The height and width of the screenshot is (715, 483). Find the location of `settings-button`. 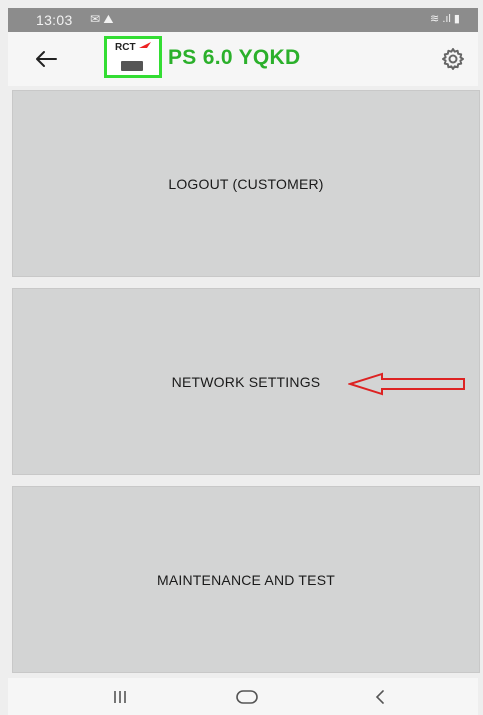

settings-button is located at coordinates (453, 59).